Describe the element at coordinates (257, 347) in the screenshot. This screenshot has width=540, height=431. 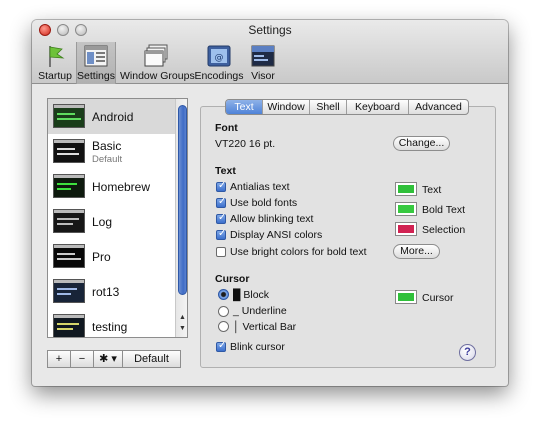
I see `blink-cursor-label: Blink cursor` at that location.